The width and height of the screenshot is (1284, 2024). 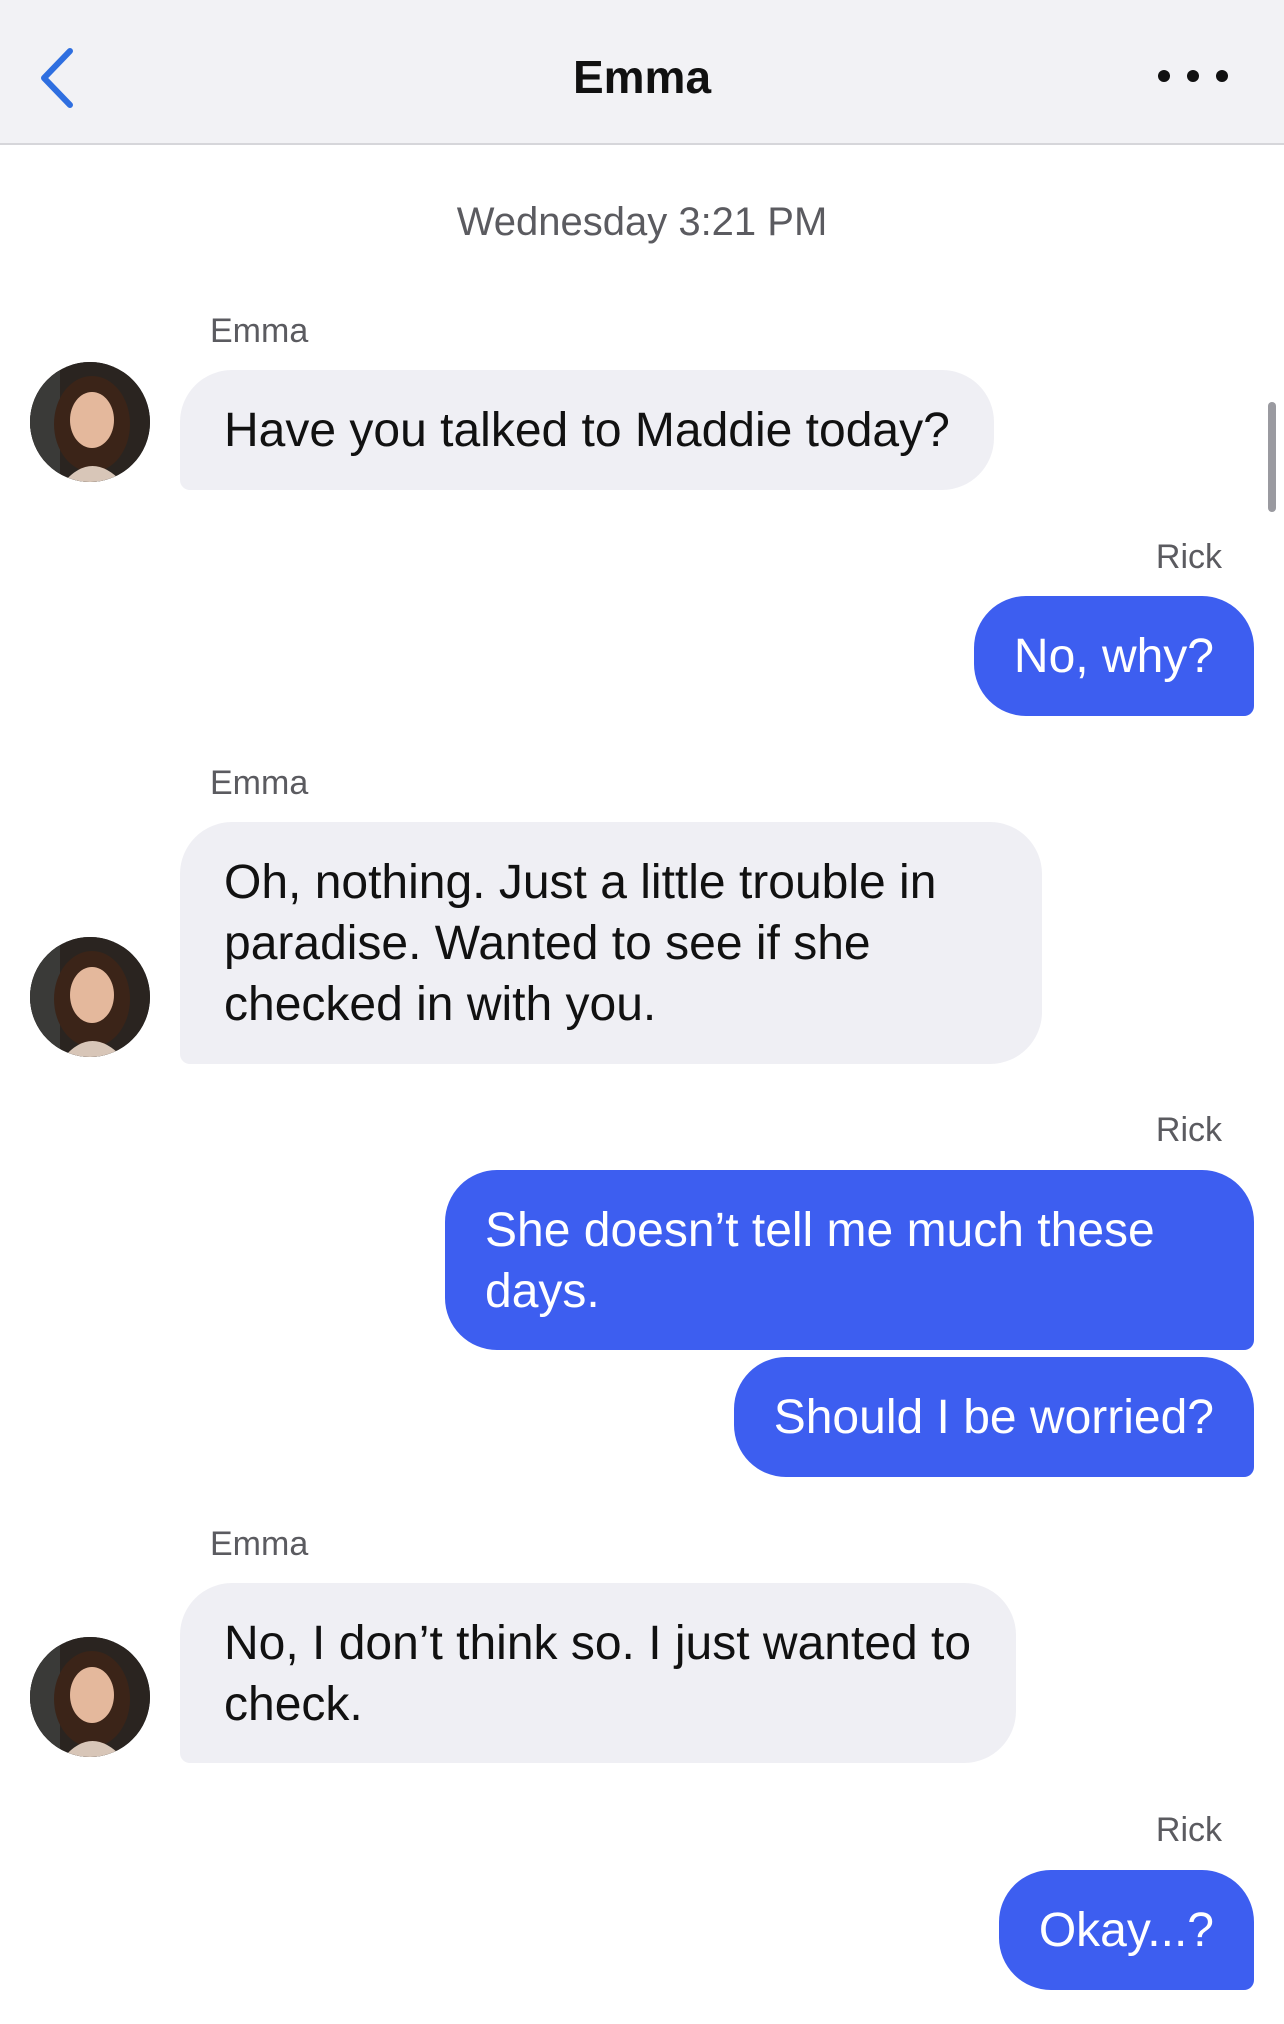 I want to click on outgoing-message-bubble: No, why?, so click(x=1113, y=656).